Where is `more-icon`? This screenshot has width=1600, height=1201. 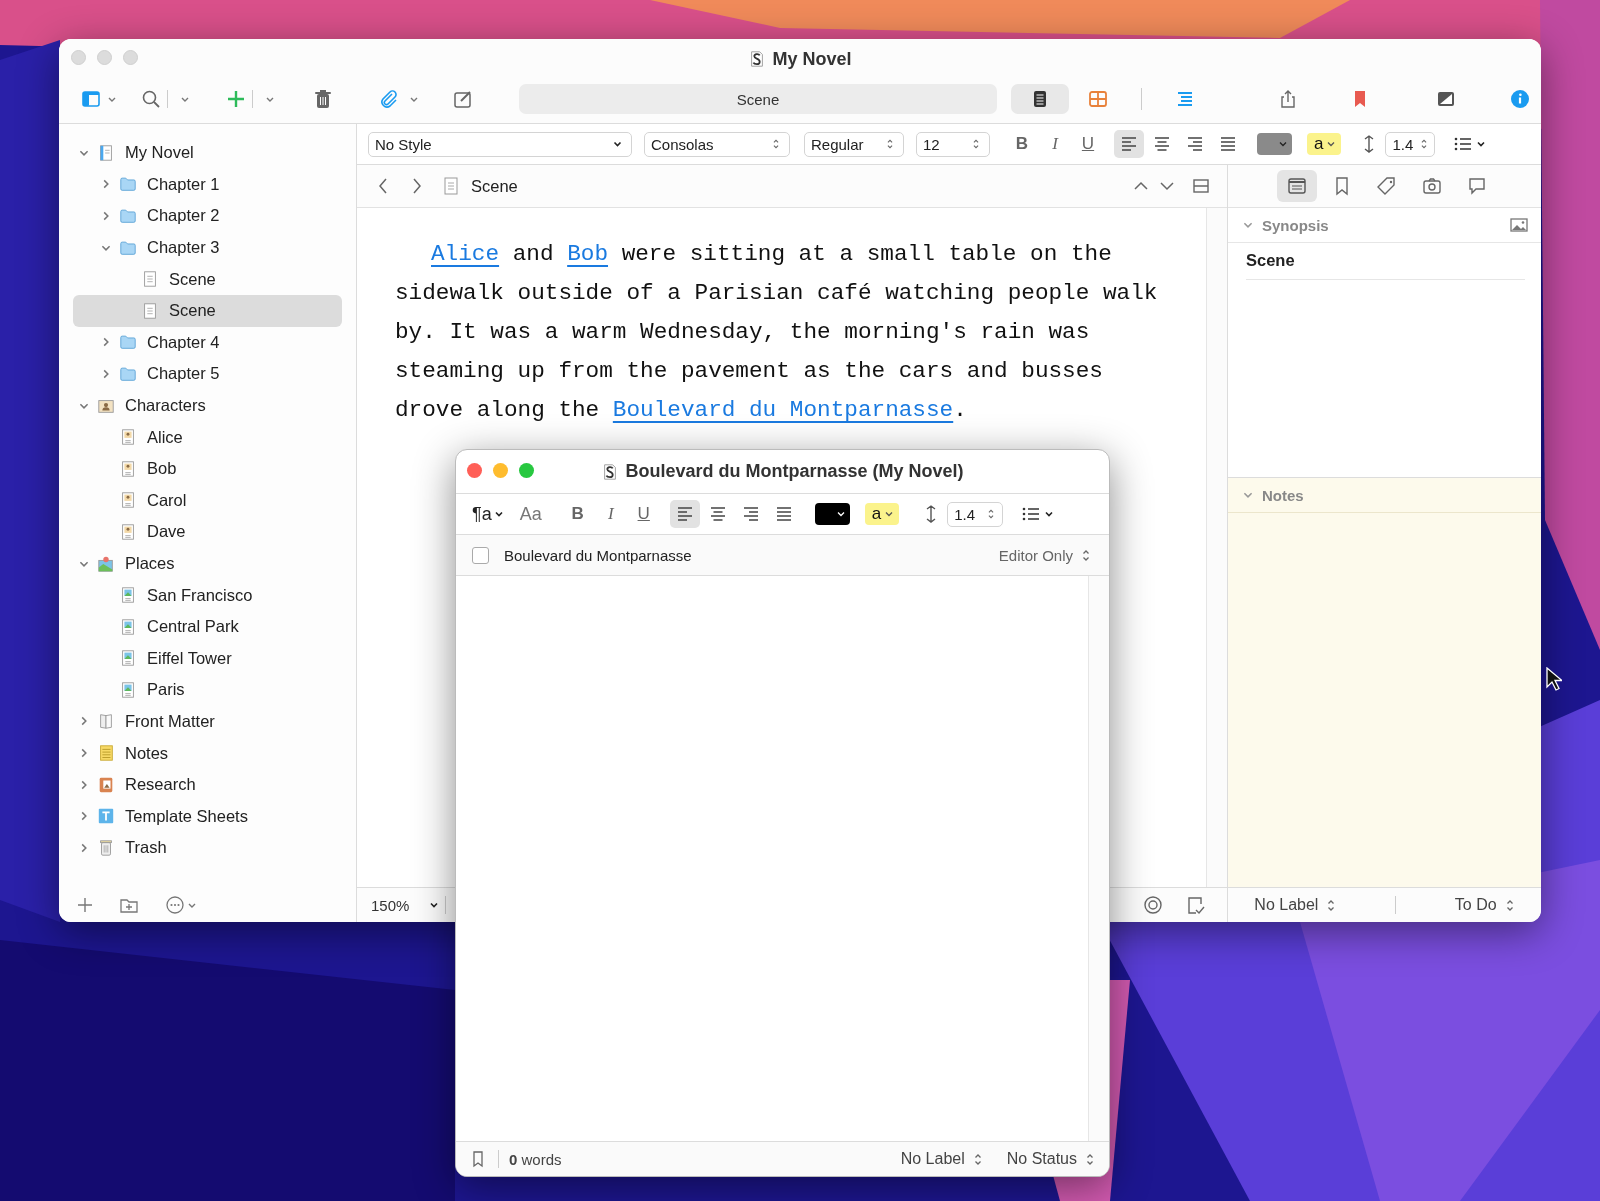 more-icon is located at coordinates (175, 905).